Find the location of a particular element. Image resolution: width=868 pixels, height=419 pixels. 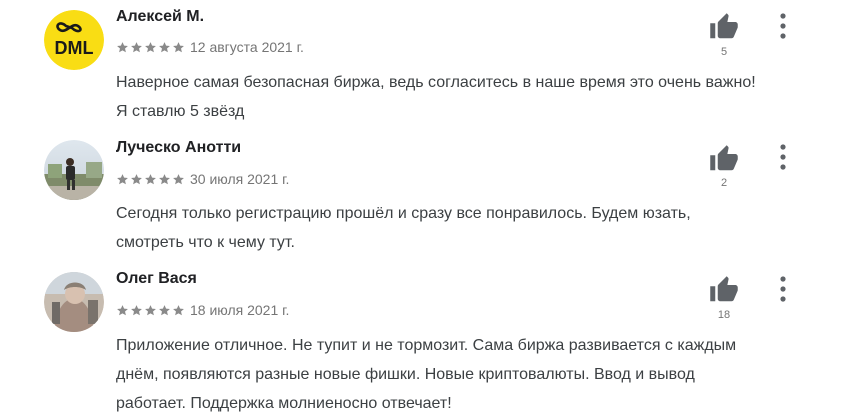

review-meta: 12 августа 2021 г. is located at coordinates (210, 47).